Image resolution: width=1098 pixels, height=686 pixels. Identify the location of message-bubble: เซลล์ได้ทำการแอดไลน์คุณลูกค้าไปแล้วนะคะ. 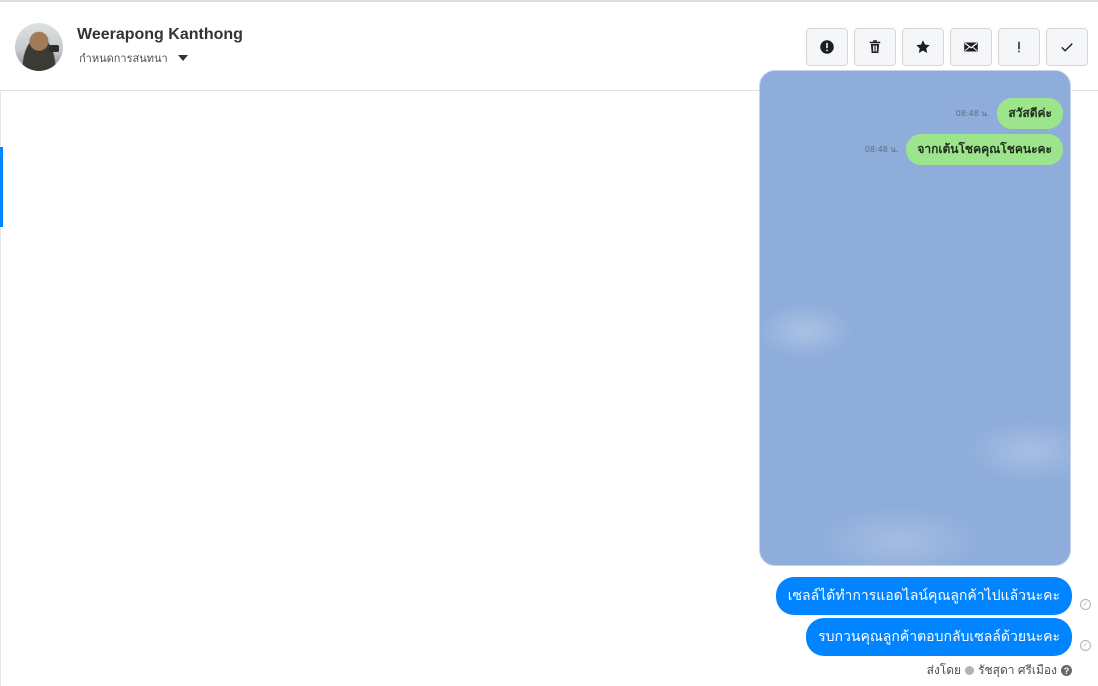
(923, 596).